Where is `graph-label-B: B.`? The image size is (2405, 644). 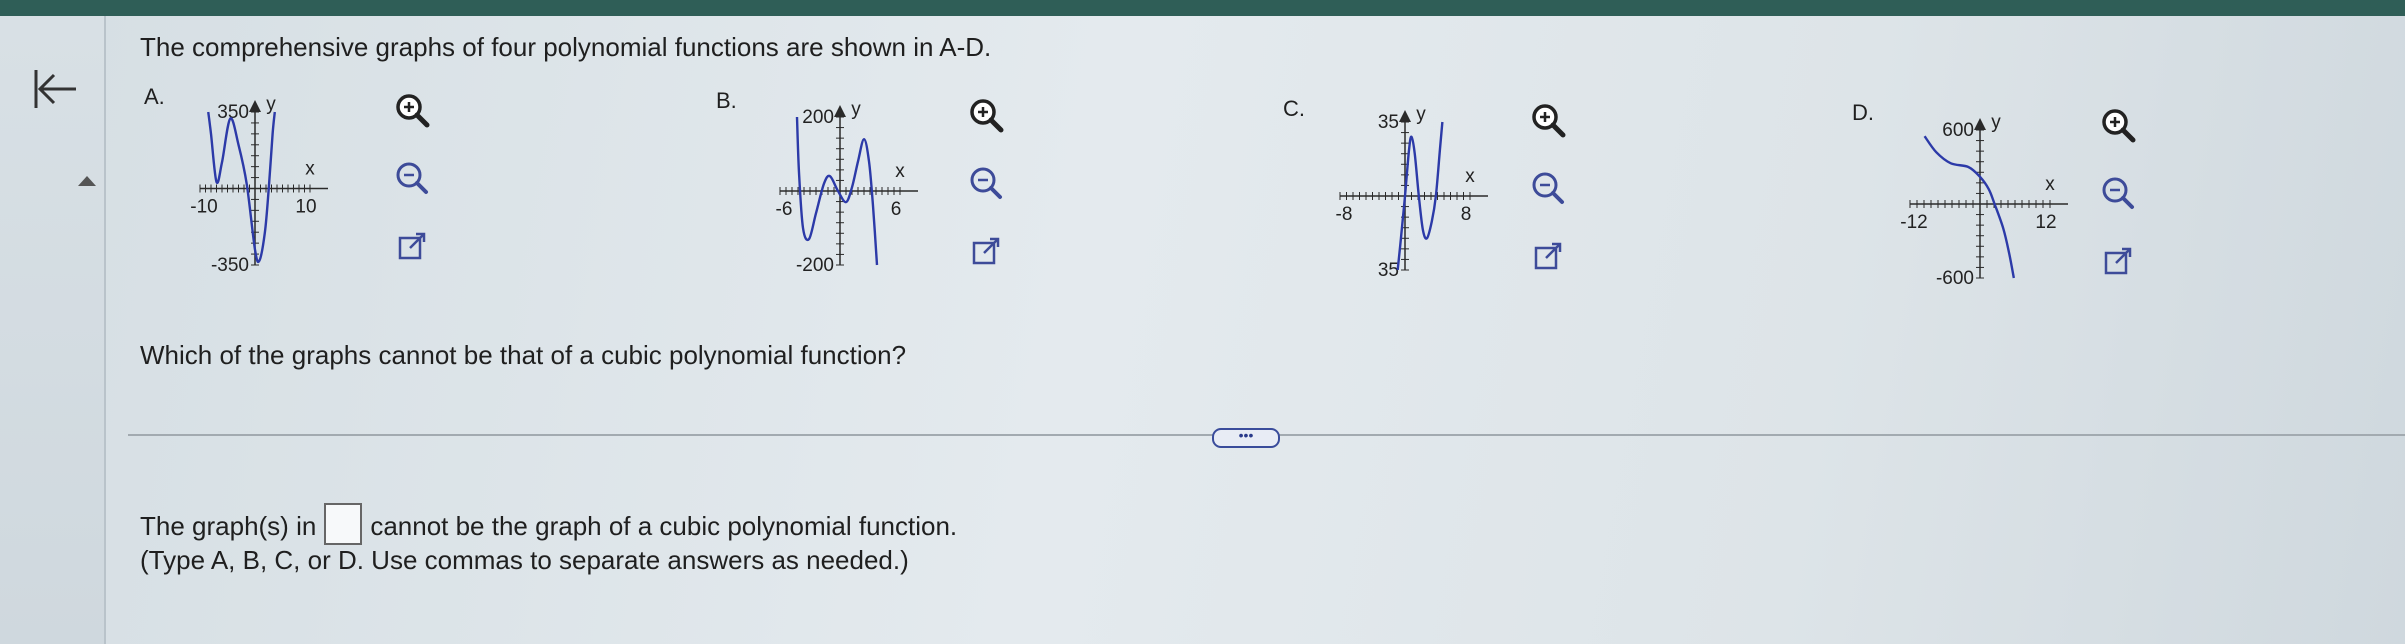
graph-label-B: B. is located at coordinates (726, 100).